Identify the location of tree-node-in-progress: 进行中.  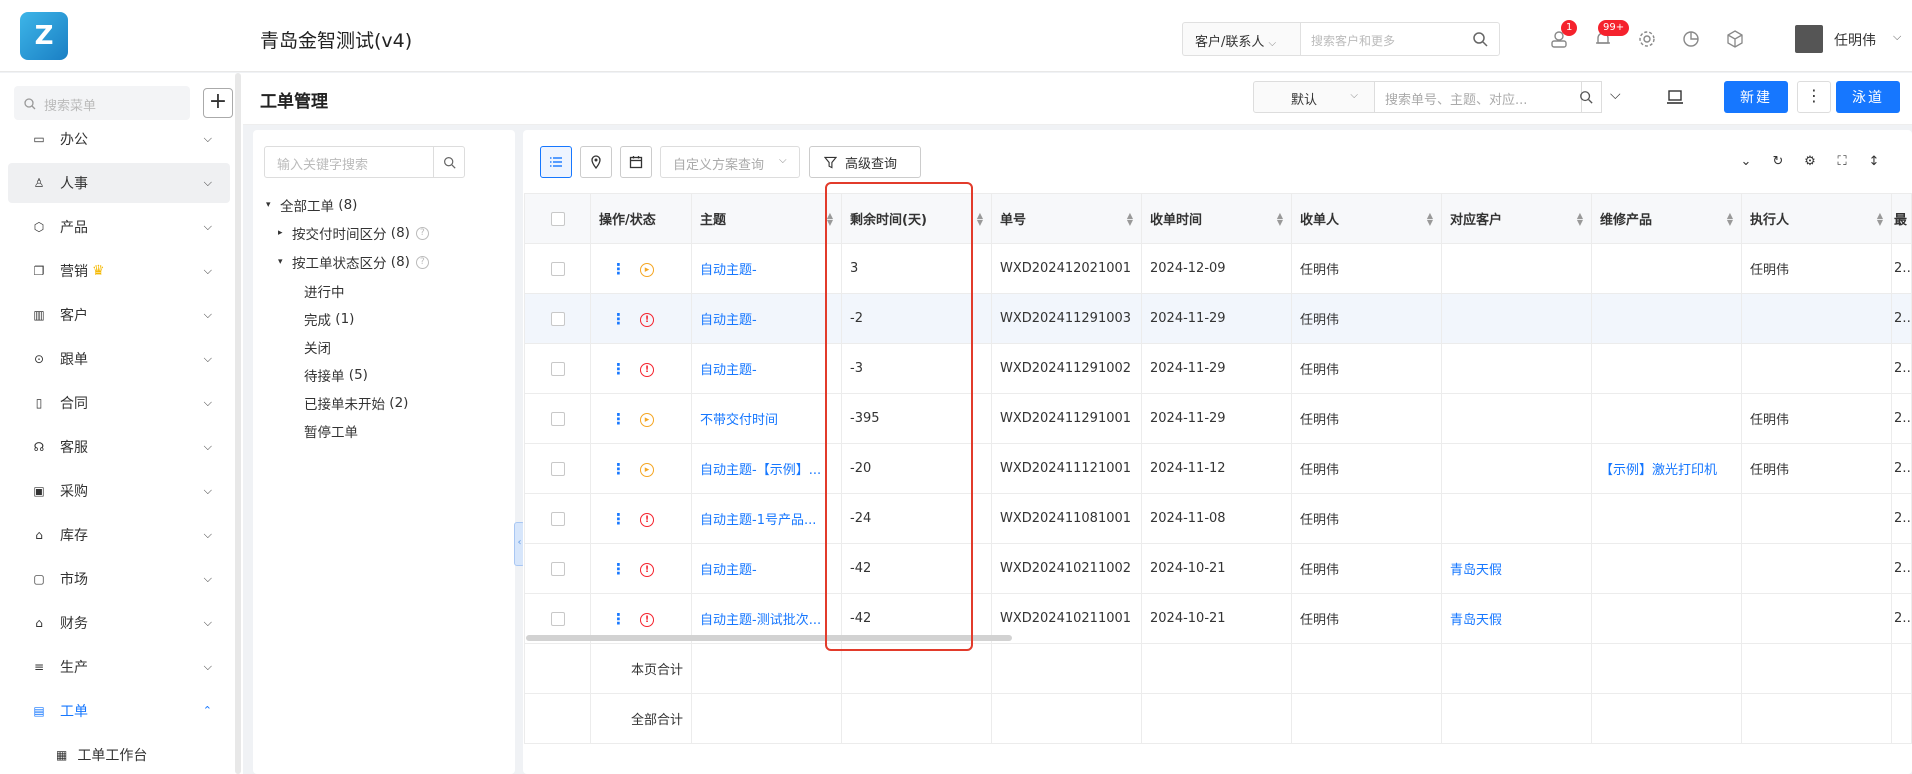
(324, 291).